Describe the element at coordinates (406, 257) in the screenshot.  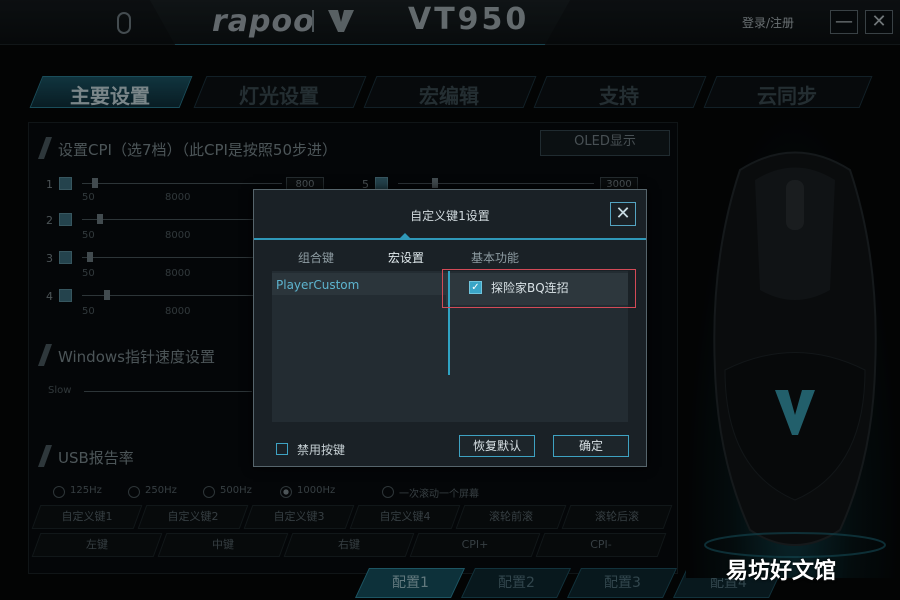
I see `tab-macro-settings: 宏设置` at that location.